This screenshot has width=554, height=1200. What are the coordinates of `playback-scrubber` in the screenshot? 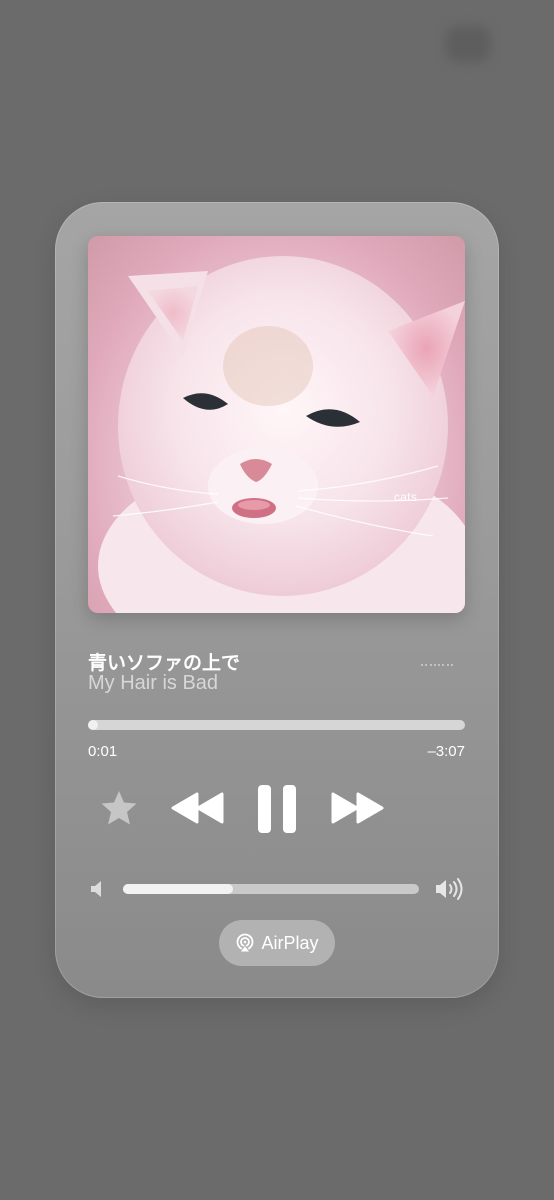 It's located at (276, 725).